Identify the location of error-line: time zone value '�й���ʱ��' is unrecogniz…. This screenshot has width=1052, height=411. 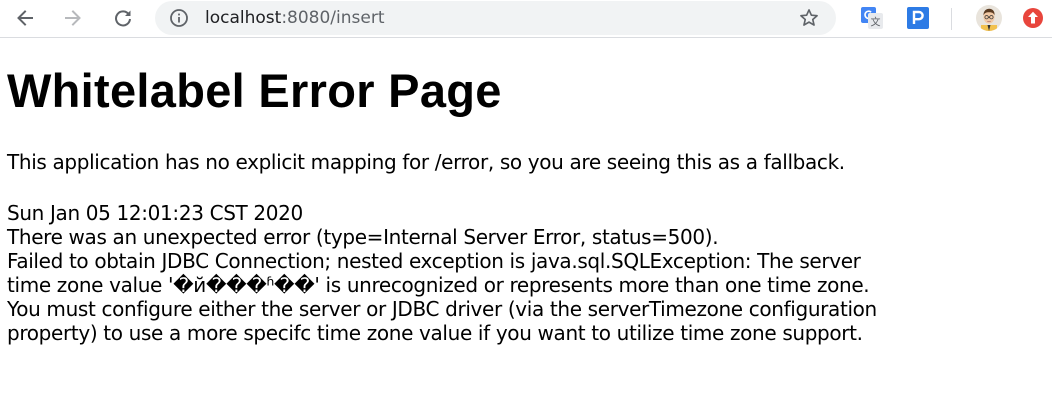
(438, 285).